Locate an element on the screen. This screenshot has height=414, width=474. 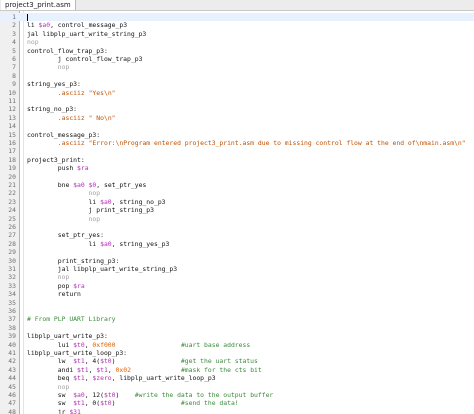
code-line: 8 is located at coordinates (237, 76).